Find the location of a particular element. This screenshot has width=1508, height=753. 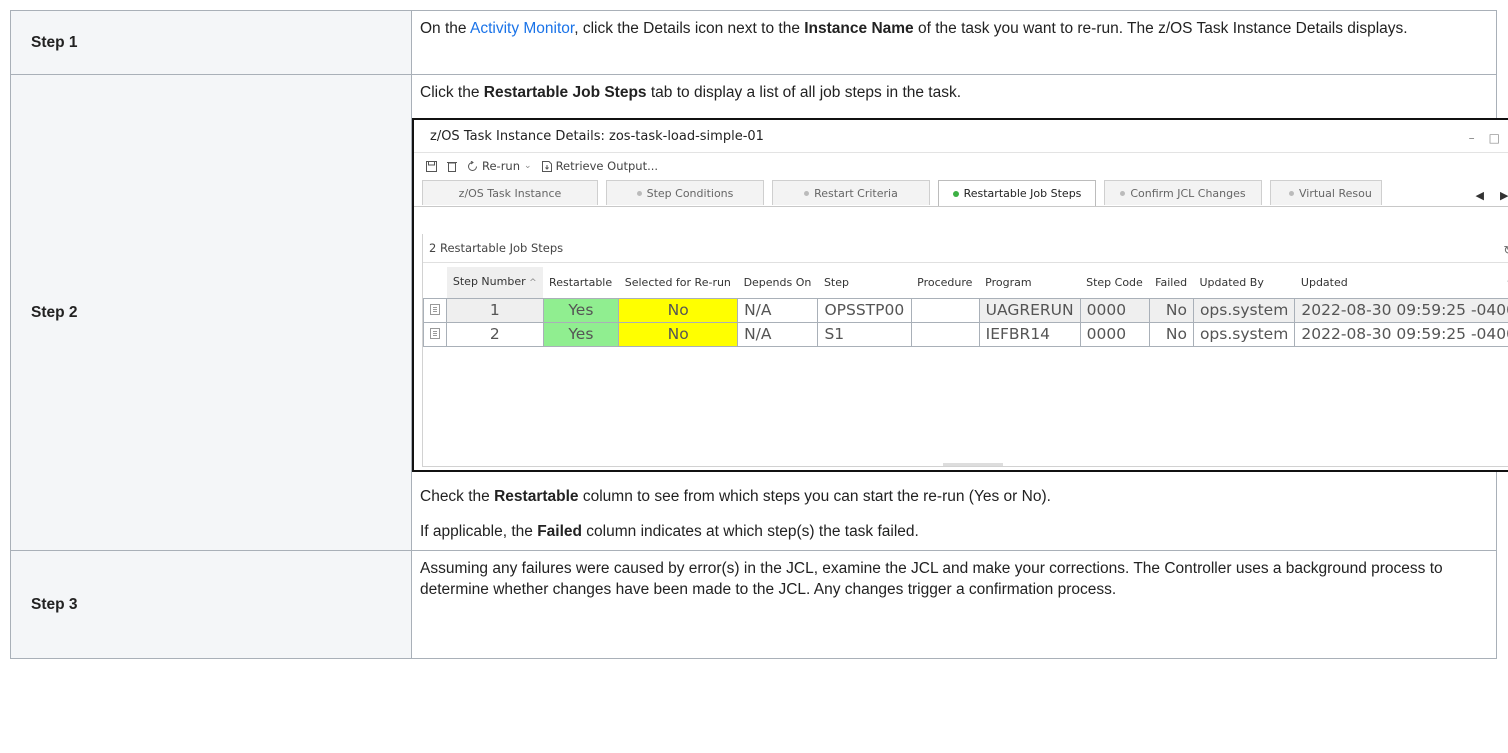

cell-procedure is located at coordinates (945, 334).